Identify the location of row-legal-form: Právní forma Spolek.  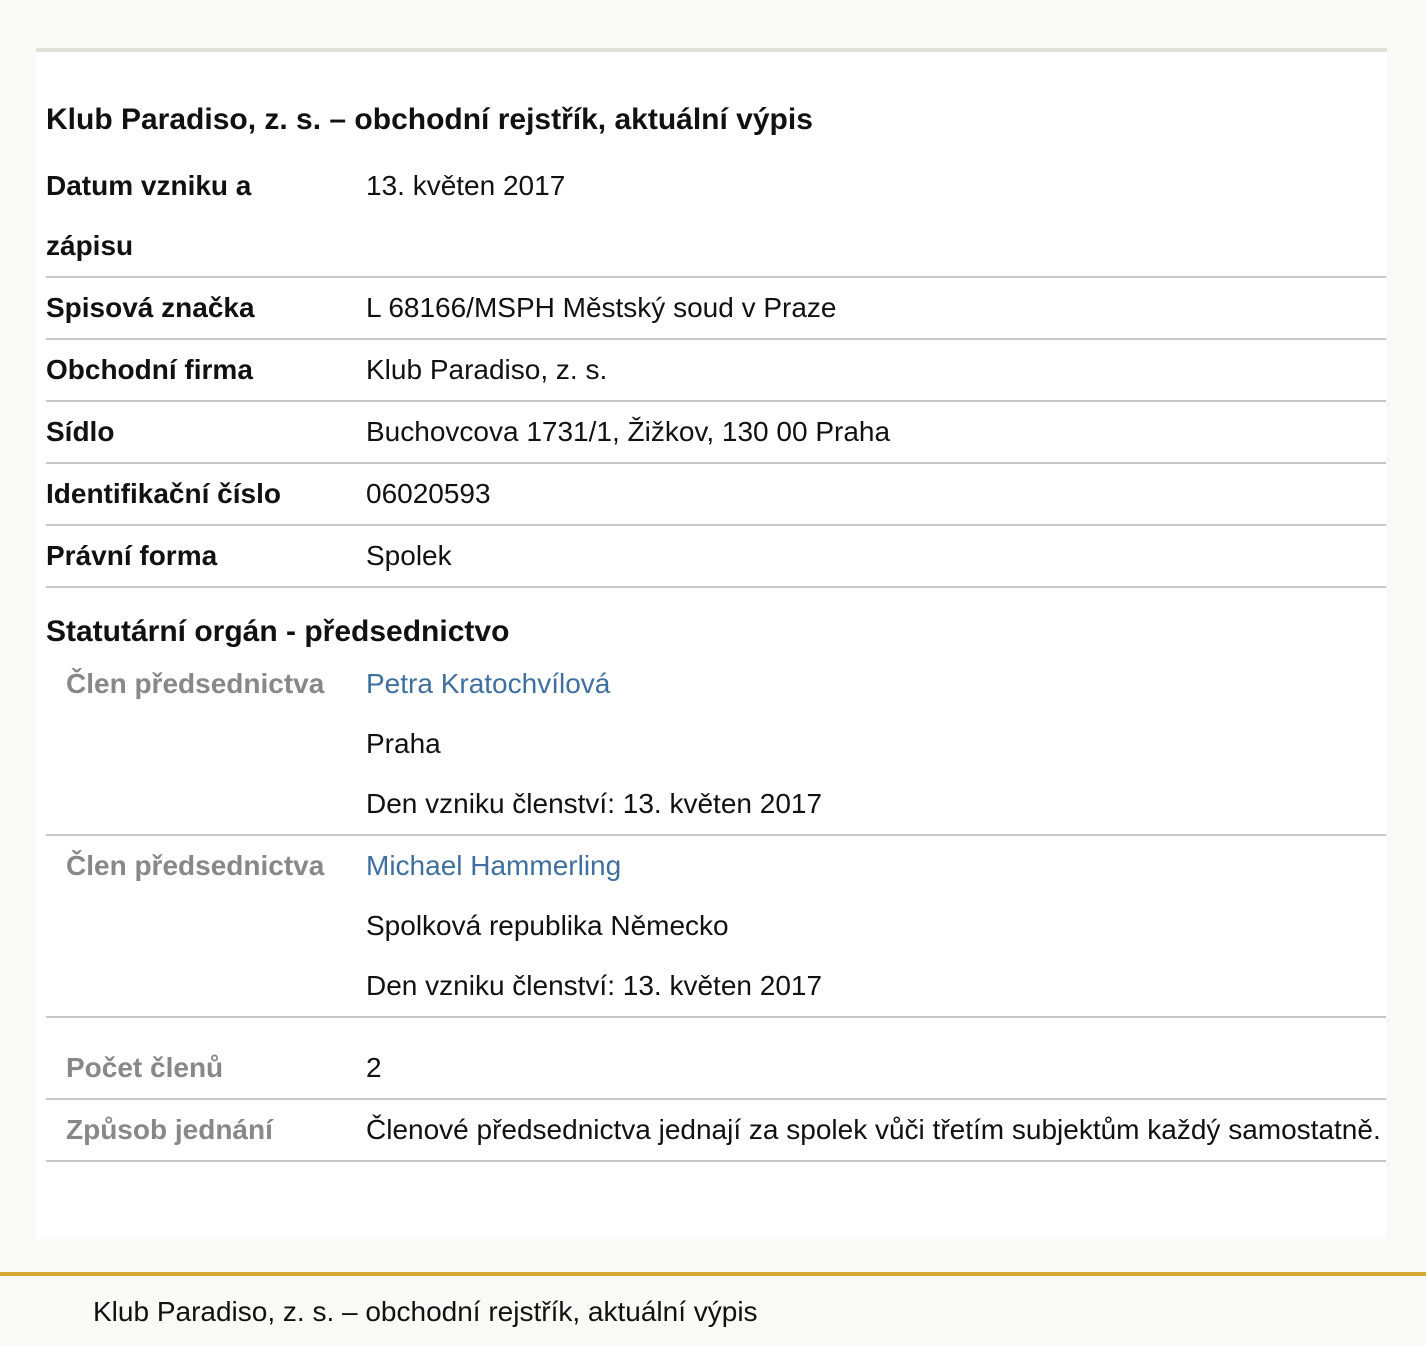
(716, 557).